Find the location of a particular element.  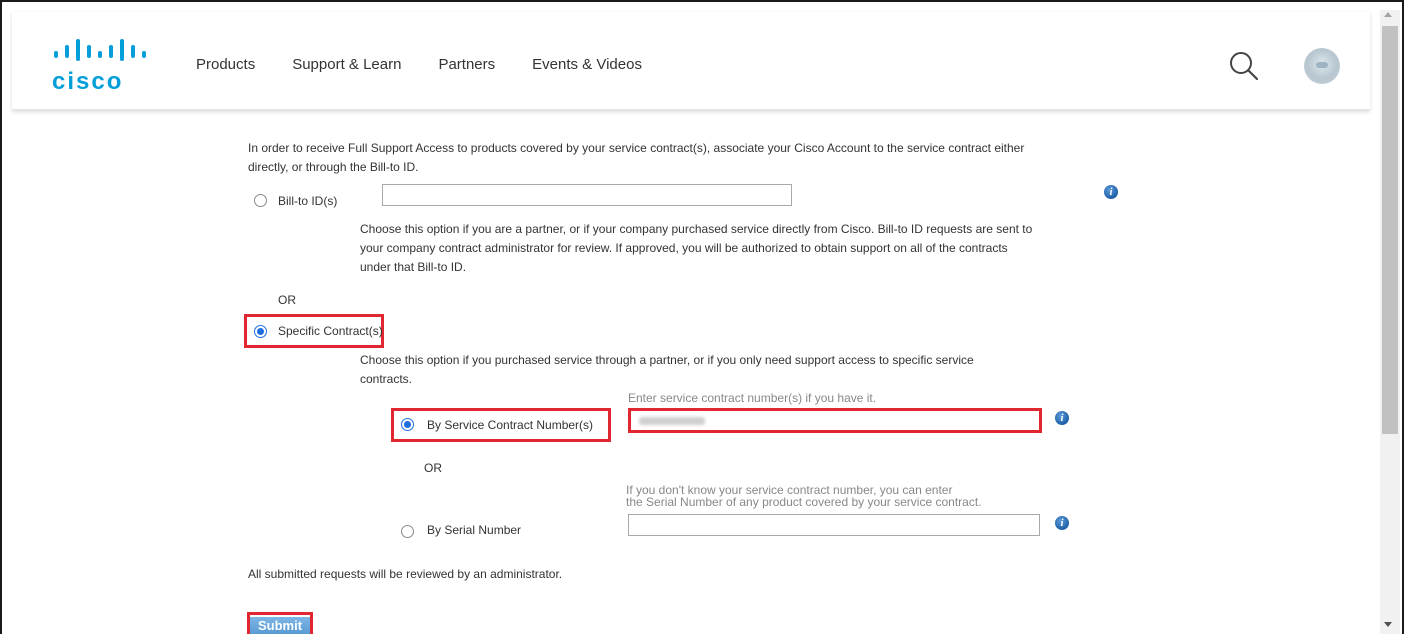

or-separator-1: OR is located at coordinates (287, 300).